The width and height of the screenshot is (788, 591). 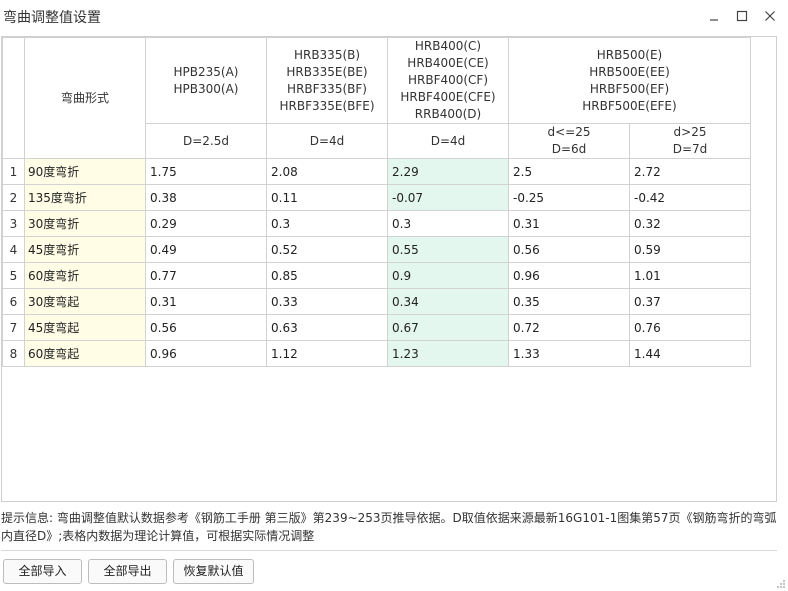 I want to click on hpb-value-cell: 0.56, so click(x=206, y=327).